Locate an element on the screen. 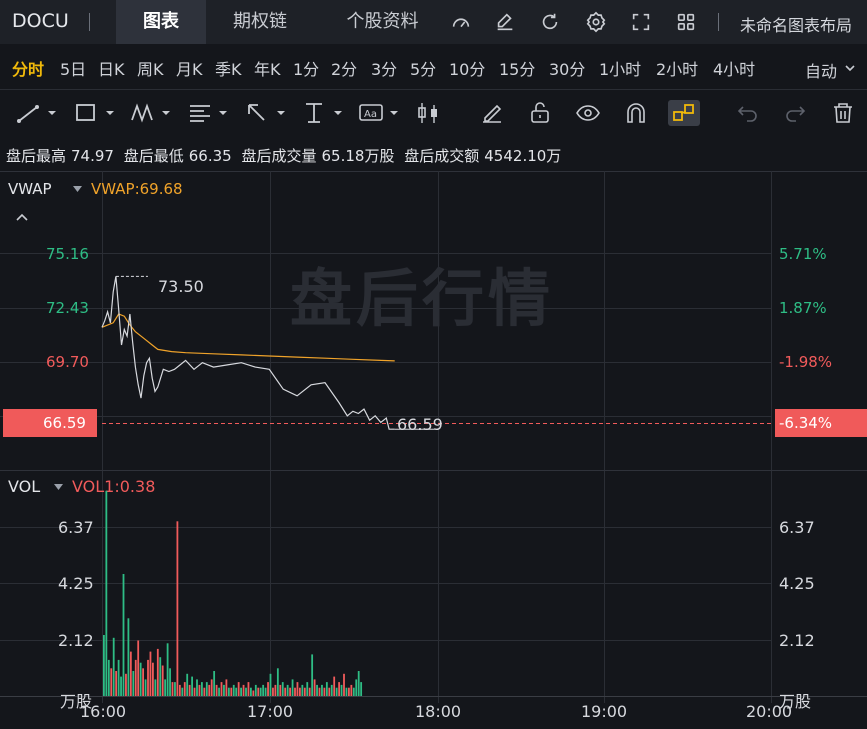 Image resolution: width=867 pixels, height=729 pixels. tab-stock-profile: 个股资料 is located at coordinates (382, 22).